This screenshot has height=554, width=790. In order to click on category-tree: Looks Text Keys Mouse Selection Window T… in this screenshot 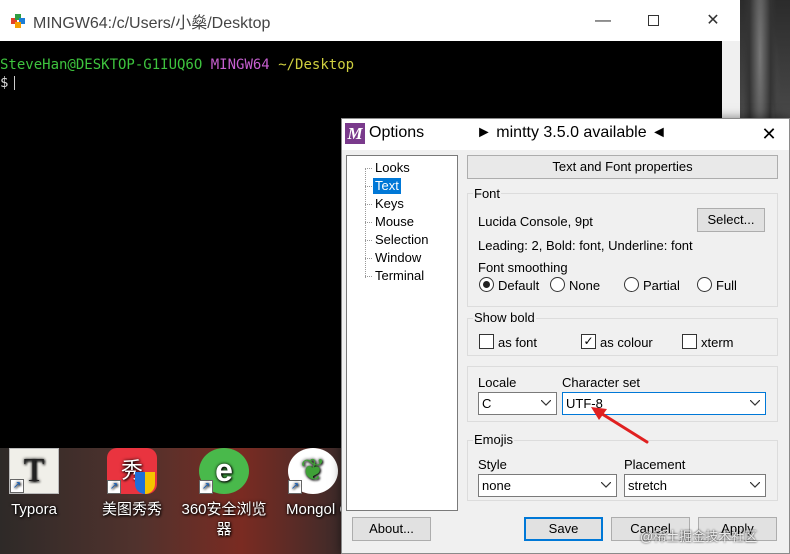, I will do `click(402, 333)`.